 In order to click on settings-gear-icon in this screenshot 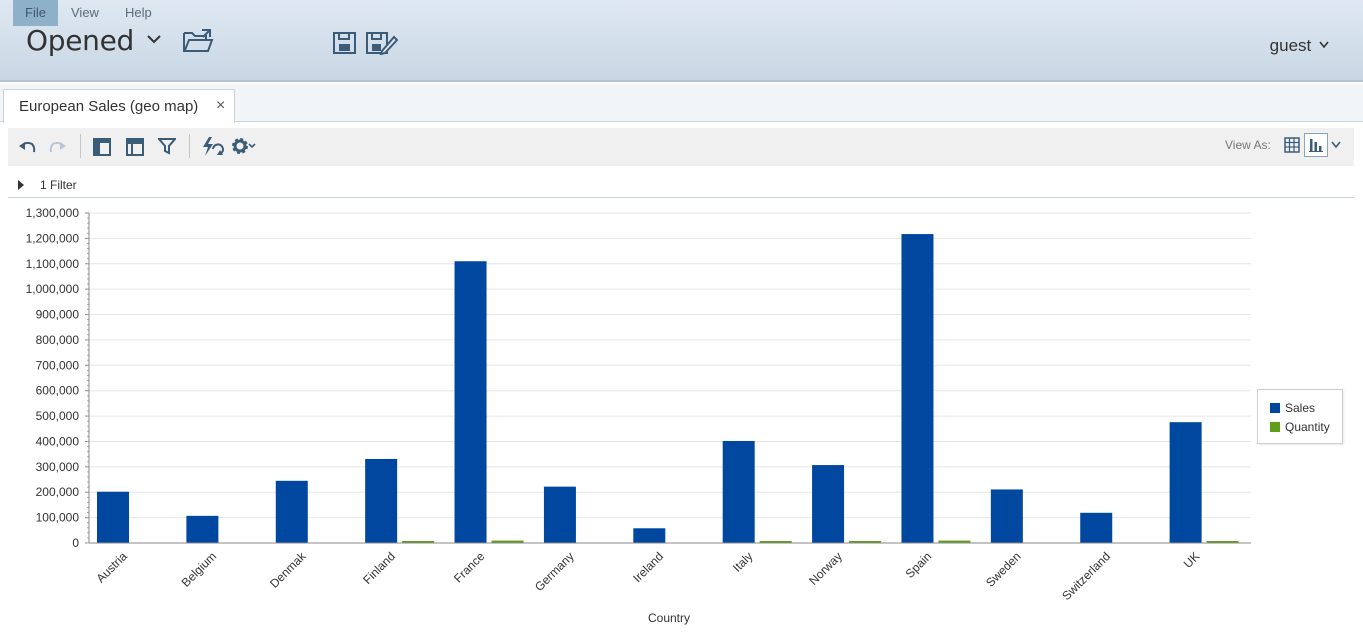, I will do `click(245, 146)`.